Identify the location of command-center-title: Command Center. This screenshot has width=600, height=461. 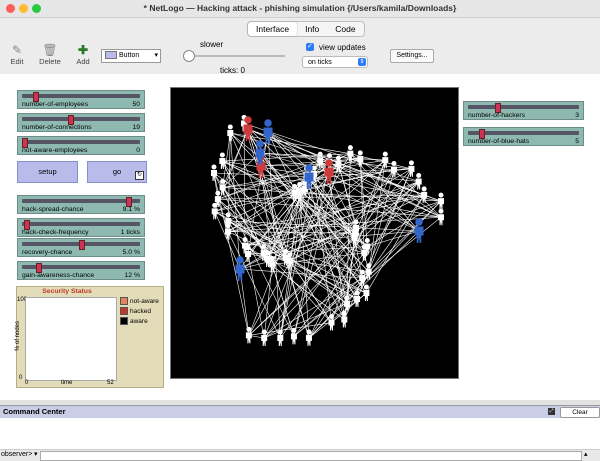
(34, 411).